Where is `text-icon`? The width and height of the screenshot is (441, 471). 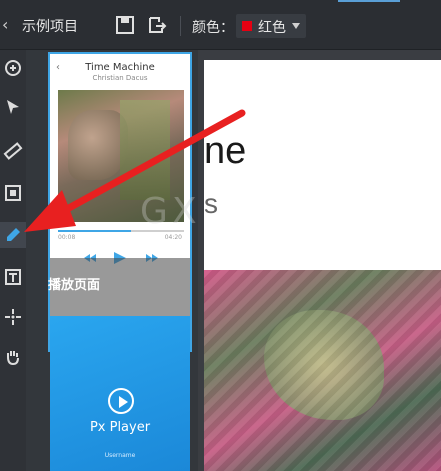
text-icon is located at coordinates (13, 277).